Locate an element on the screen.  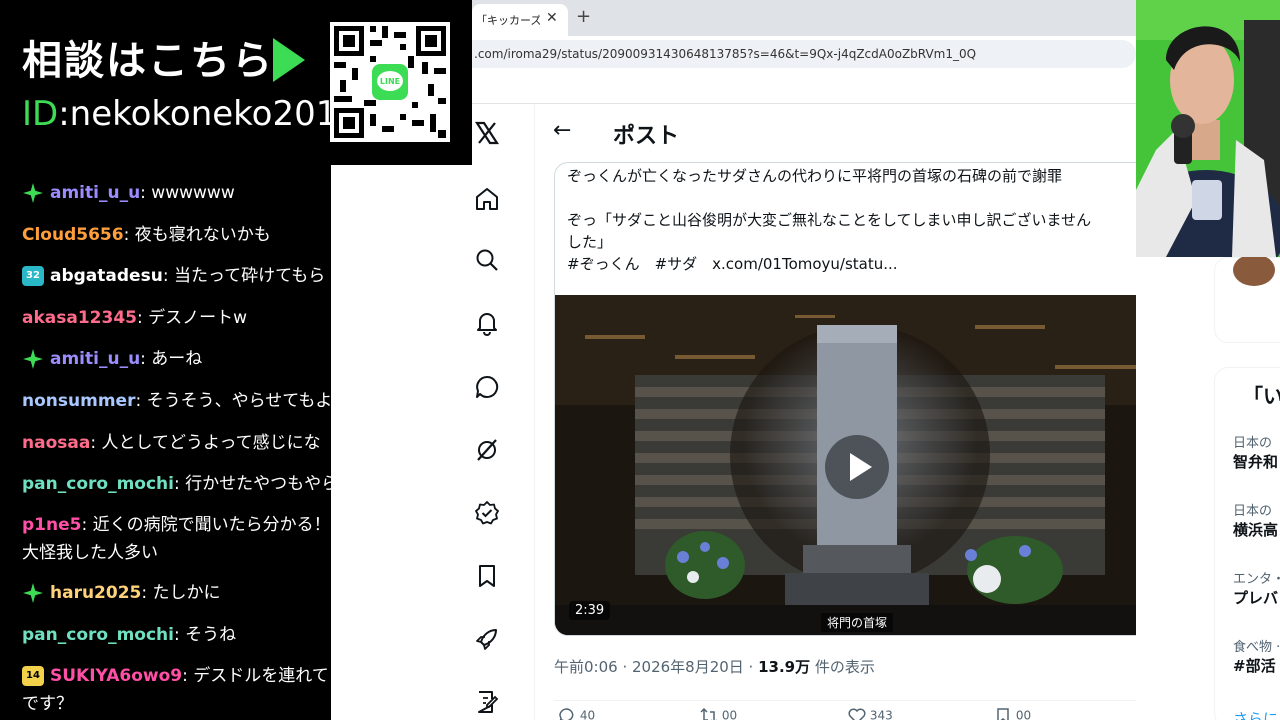
trend-name: プレバ is located at coordinates (1256, 598).